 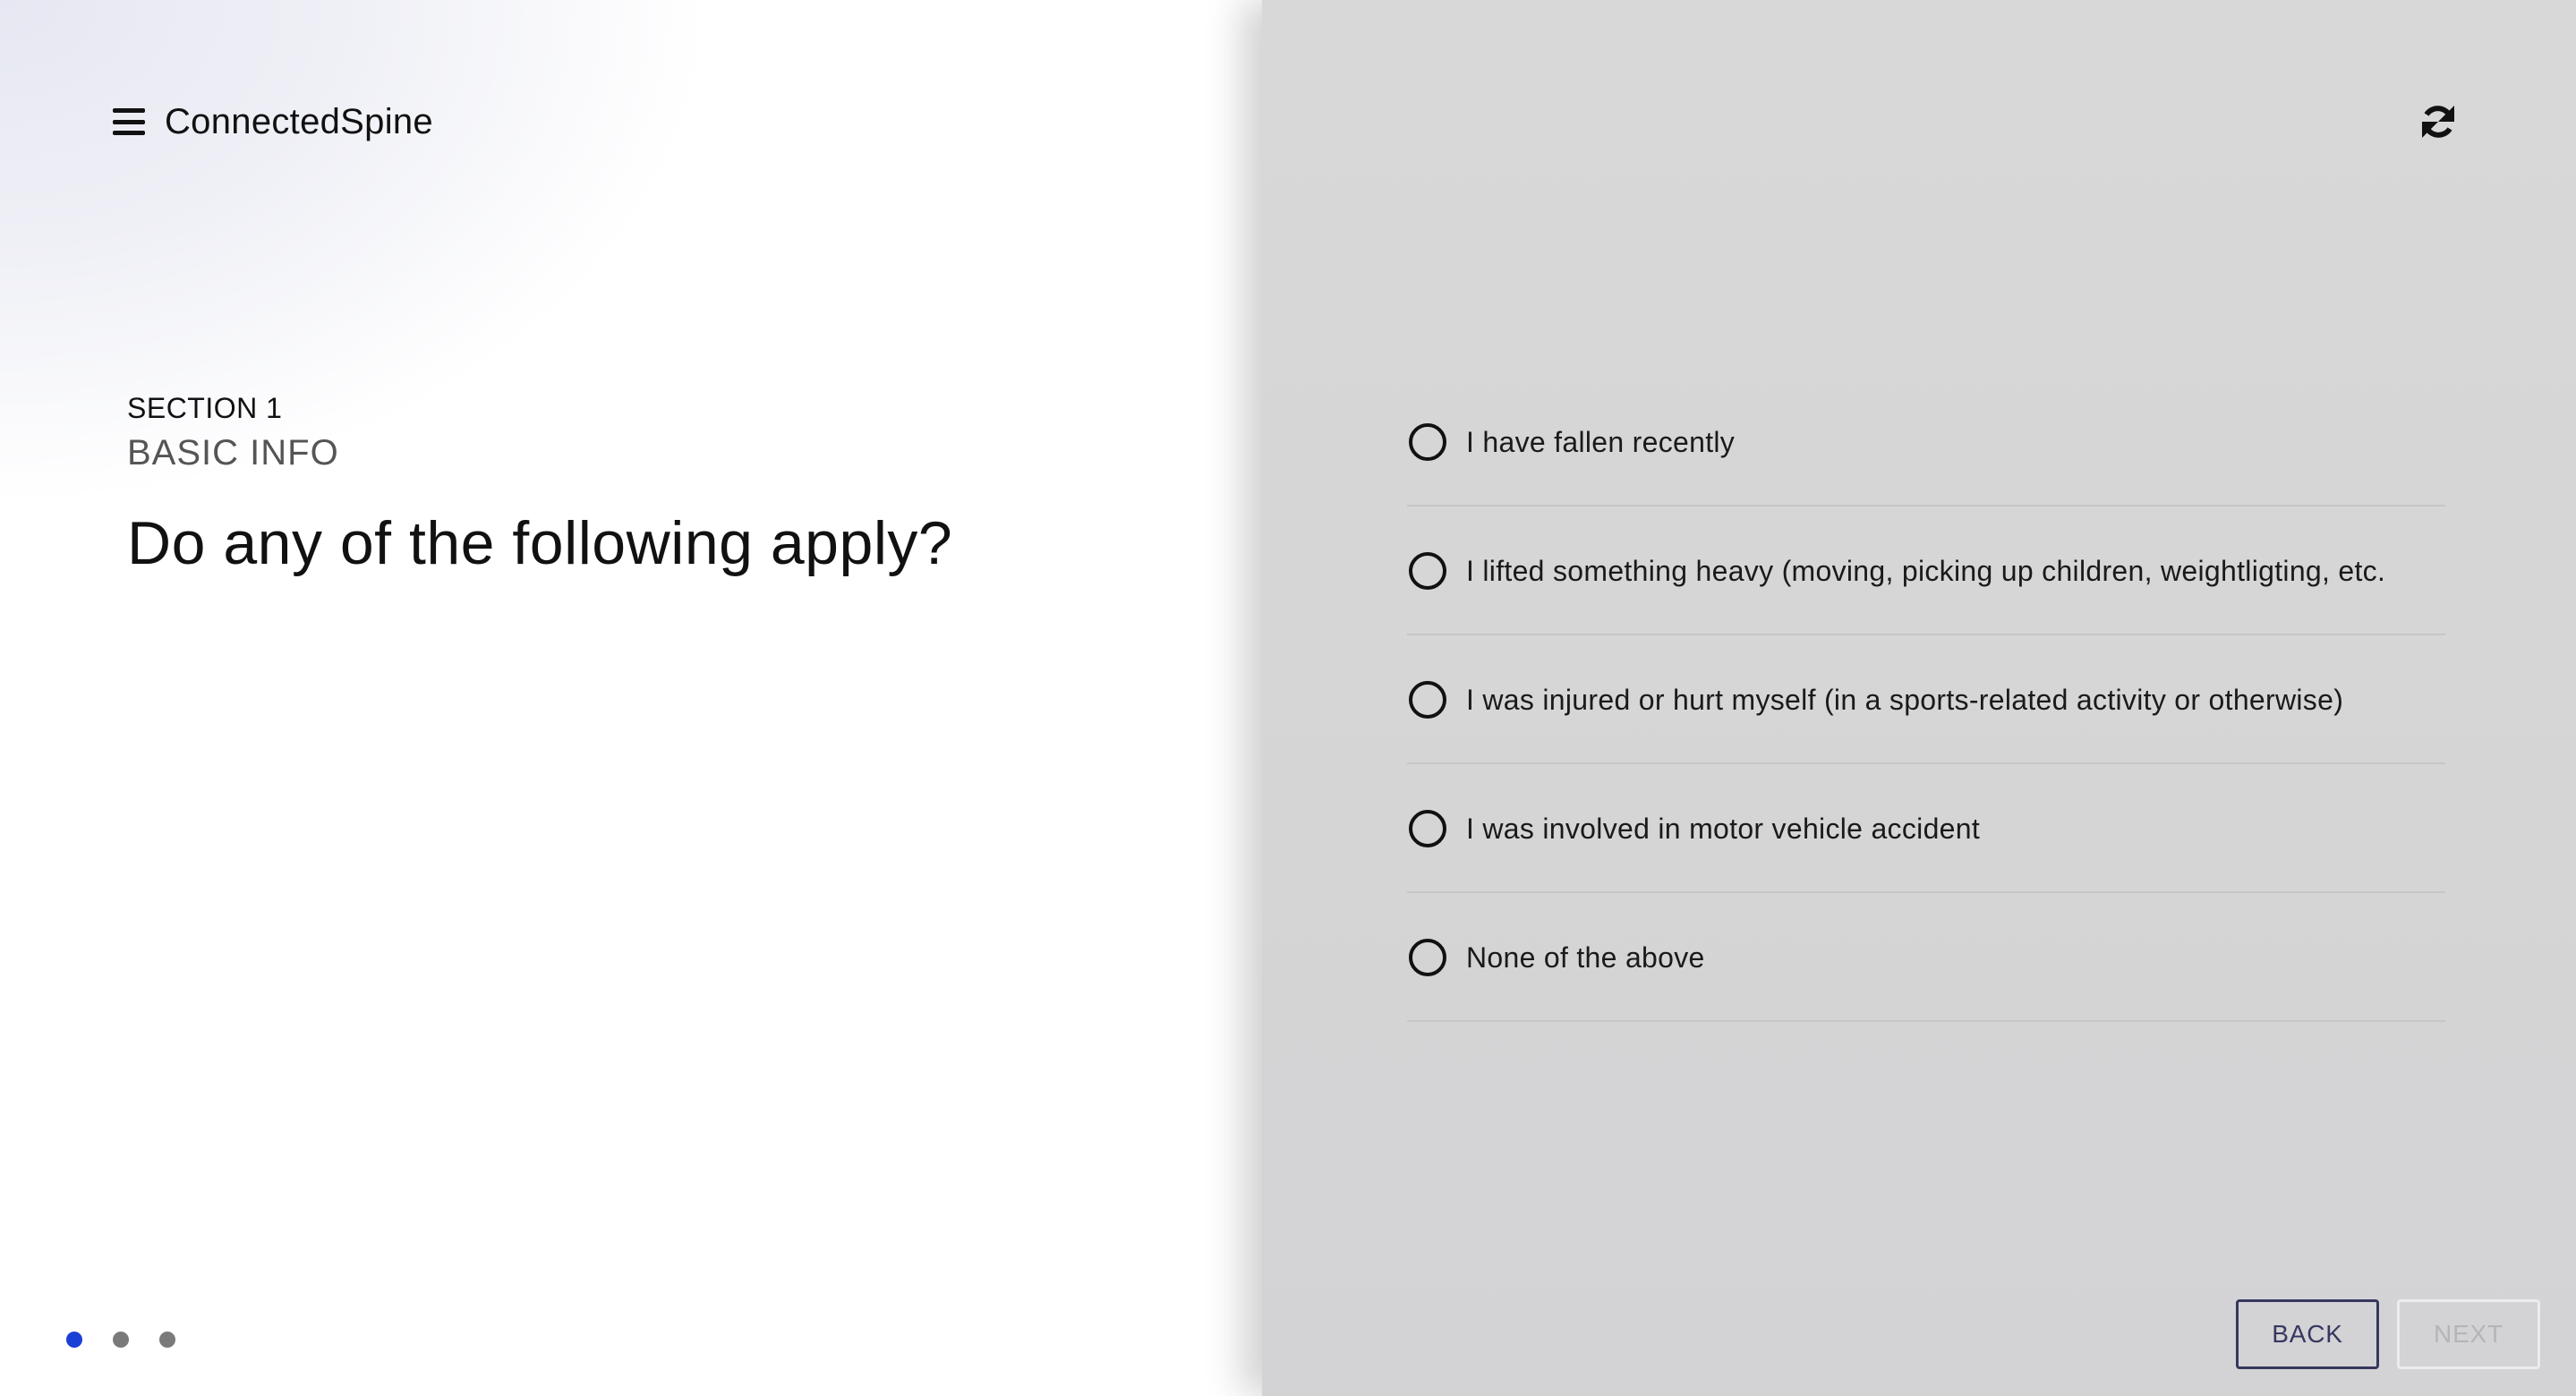 I want to click on option-fallen-recently: I have fallen recently, so click(x=1926, y=442).